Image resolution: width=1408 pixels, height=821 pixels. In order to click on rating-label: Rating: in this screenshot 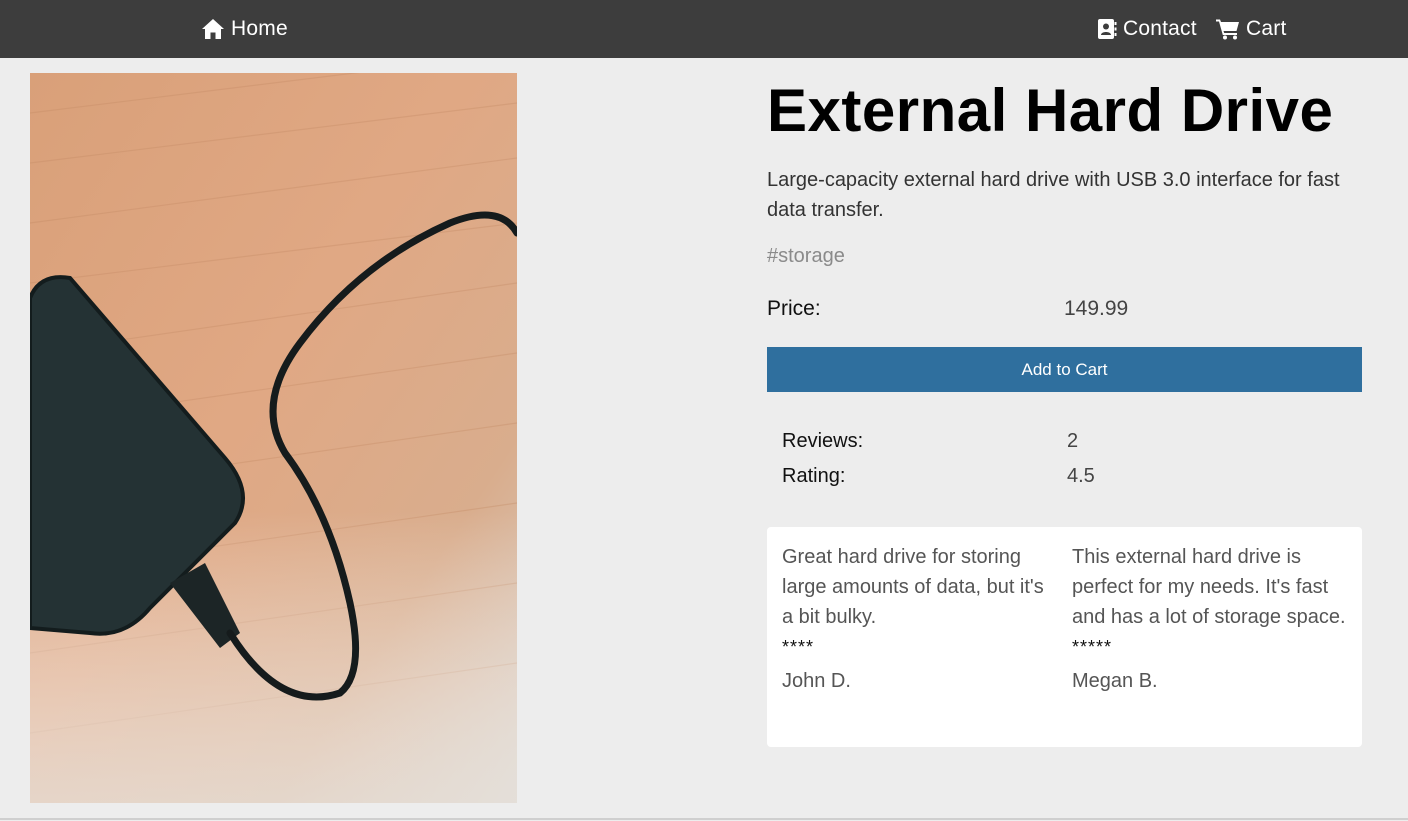, I will do `click(814, 476)`.